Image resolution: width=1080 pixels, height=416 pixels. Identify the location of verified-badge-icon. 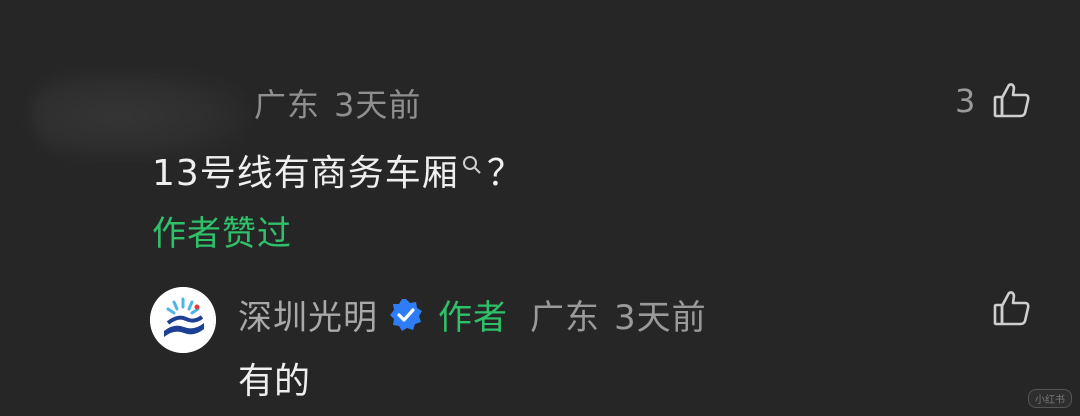
(406, 315).